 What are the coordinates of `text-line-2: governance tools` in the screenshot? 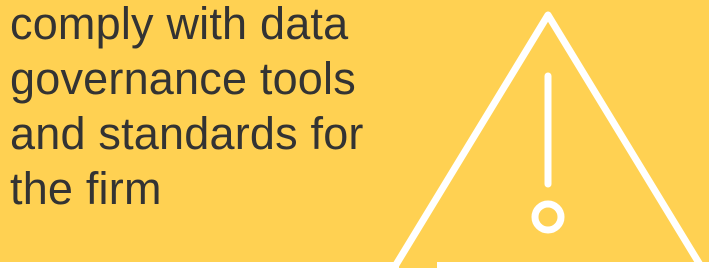 It's located at (183, 78).